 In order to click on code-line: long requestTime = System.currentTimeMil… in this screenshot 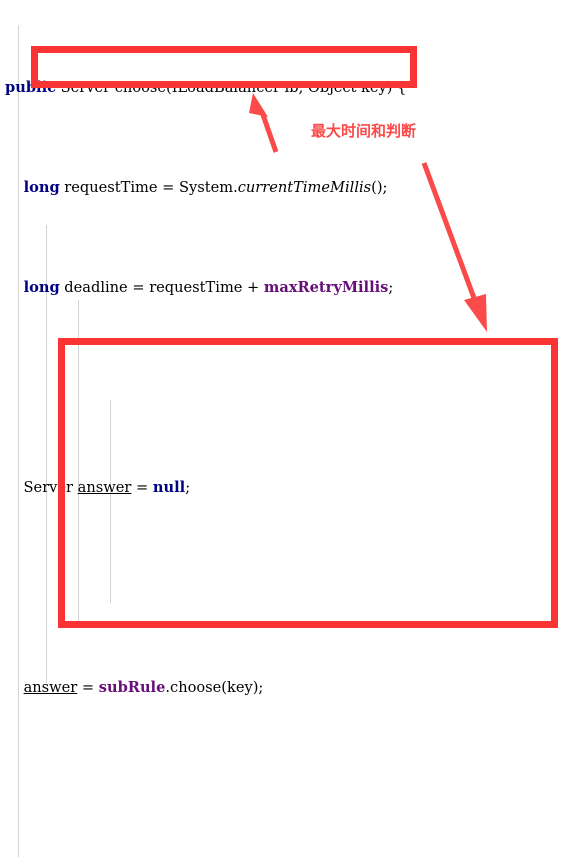, I will do `click(205, 187)`.